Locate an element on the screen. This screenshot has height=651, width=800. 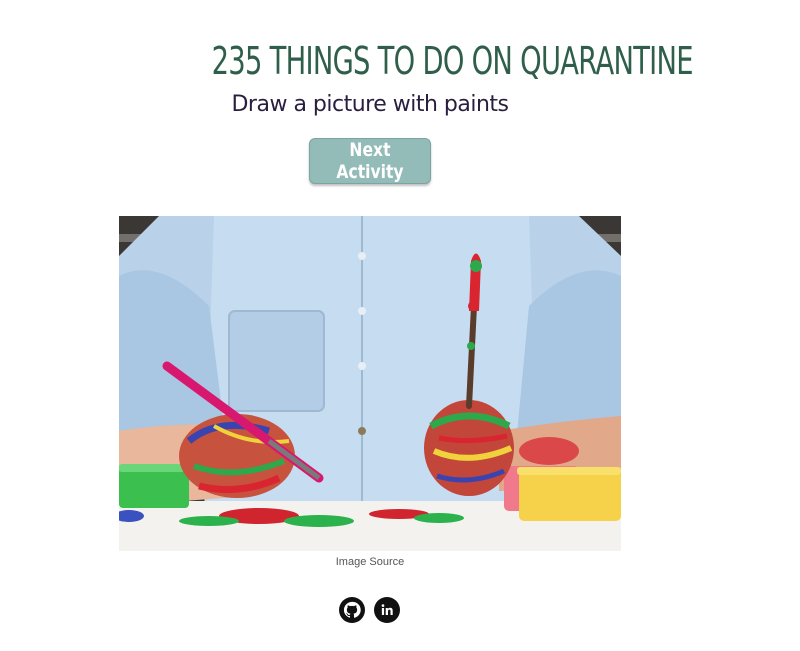
next-activity-button: Next Activity is located at coordinates (370, 161).